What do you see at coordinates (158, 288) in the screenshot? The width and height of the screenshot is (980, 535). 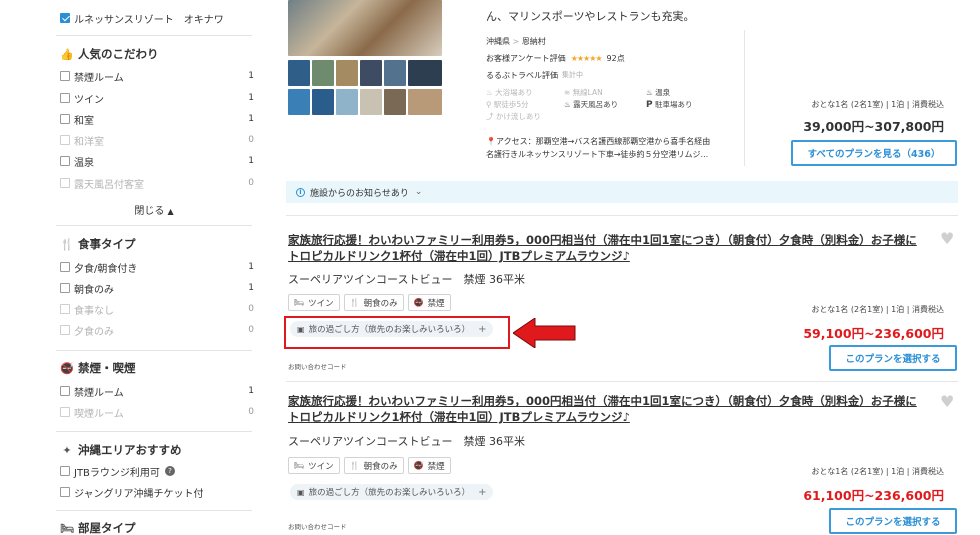 I see `filter-item-breakfast-only: 朝食のみ 1` at bounding box center [158, 288].